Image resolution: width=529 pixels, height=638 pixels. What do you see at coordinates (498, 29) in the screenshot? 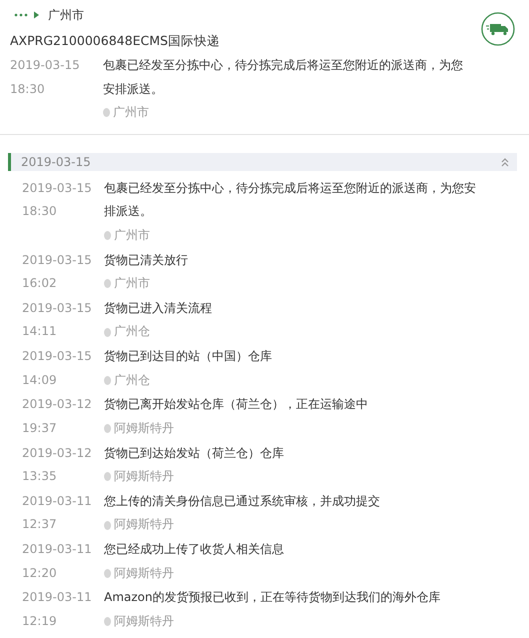
I see `truck-icon` at bounding box center [498, 29].